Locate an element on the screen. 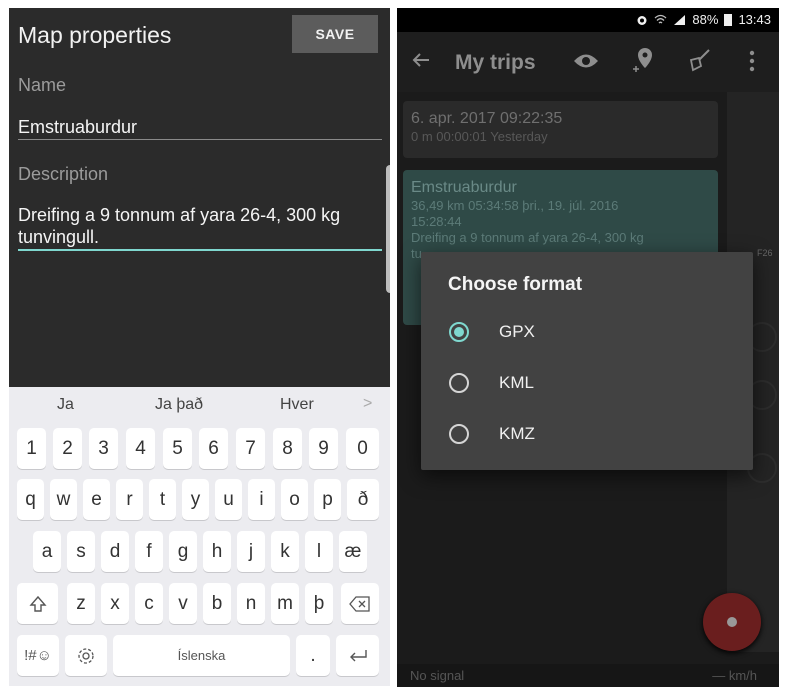 The width and height of the screenshot is (785, 687). page-title: Map properties is located at coordinates (95, 35).